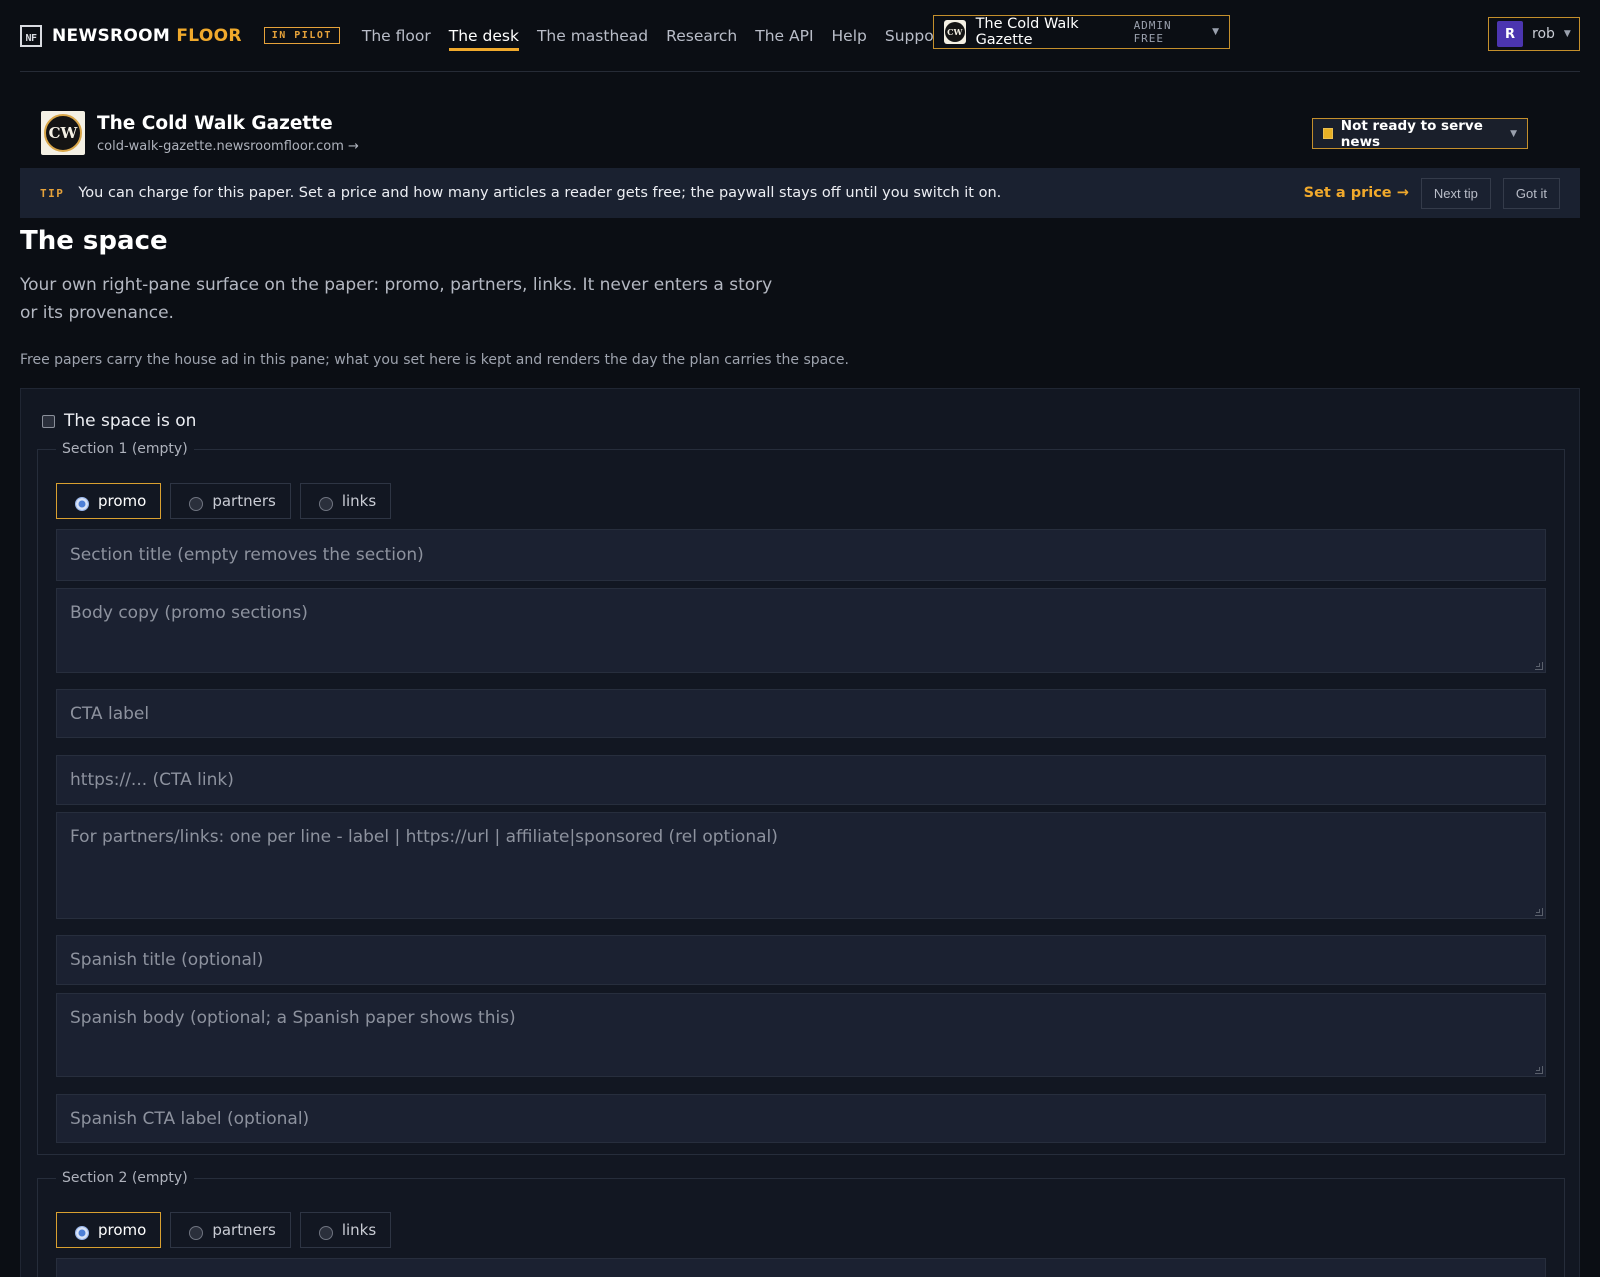  I want to click on next-tip-button: Next tip, so click(1455, 193).